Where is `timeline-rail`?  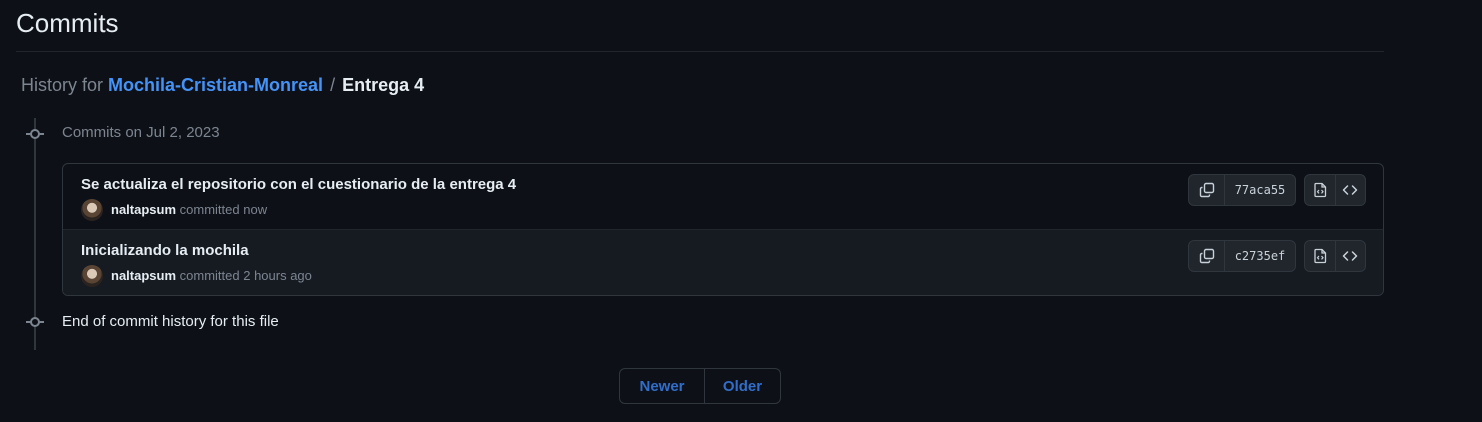 timeline-rail is located at coordinates (35, 234).